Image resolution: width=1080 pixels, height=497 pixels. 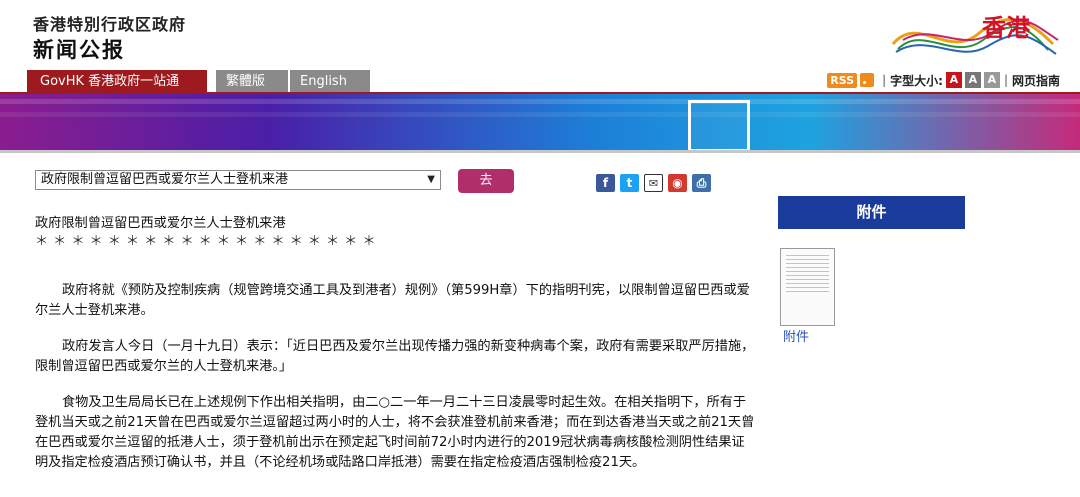 I want to click on press-release-title: 新闻公报, so click(x=79, y=50).